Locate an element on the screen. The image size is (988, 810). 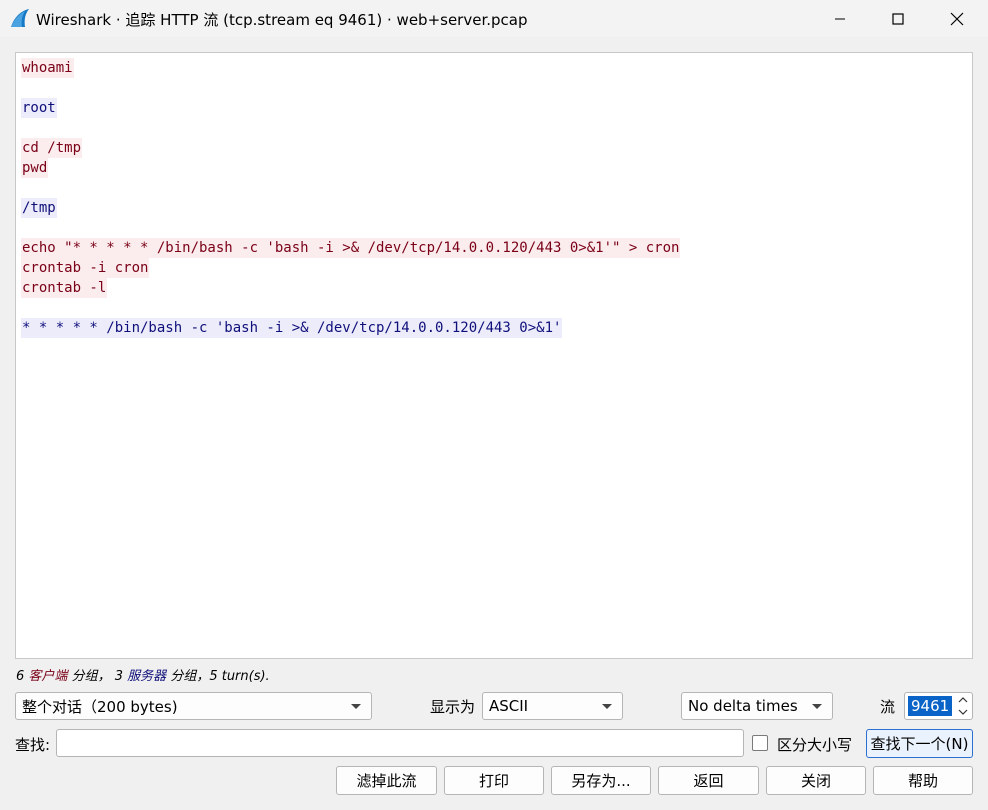
server-line: root is located at coordinates (39, 108).